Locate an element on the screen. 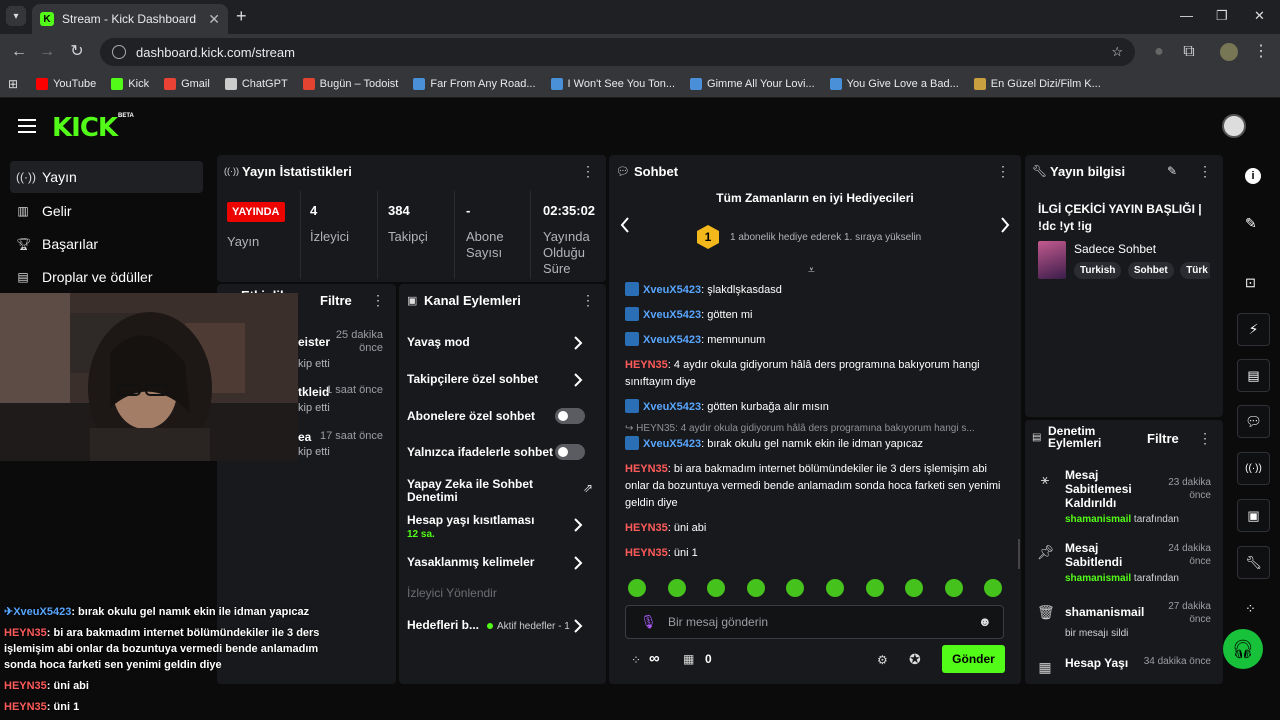  minimize-icon: — is located at coordinates (1186, 15).